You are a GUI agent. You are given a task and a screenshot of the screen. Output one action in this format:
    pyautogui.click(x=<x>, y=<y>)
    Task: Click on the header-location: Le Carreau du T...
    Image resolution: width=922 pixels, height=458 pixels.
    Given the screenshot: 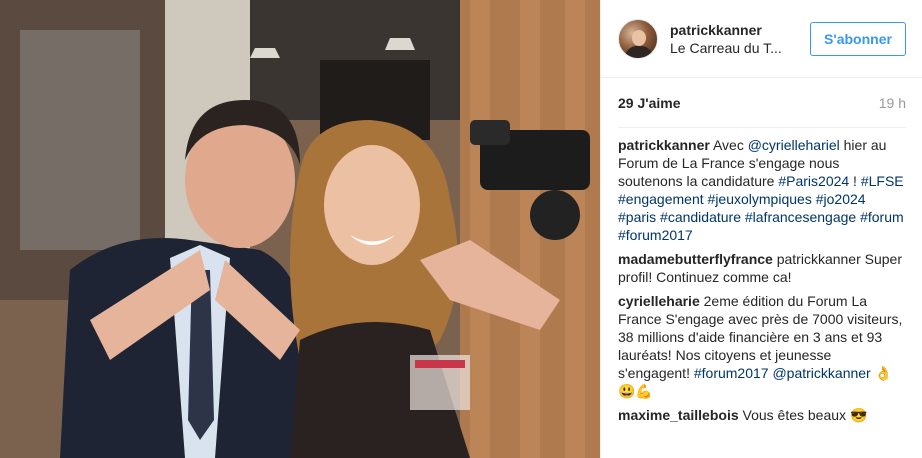 What is the action you would take?
    pyautogui.click(x=740, y=48)
    